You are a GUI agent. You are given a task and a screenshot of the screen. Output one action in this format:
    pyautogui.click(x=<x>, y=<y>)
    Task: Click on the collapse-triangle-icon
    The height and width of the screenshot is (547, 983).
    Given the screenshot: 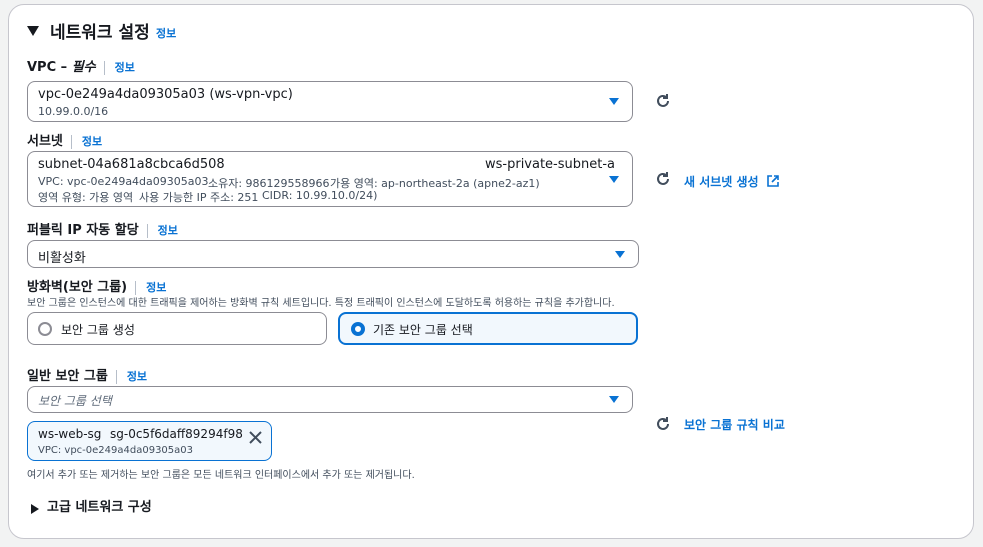 What is the action you would take?
    pyautogui.click(x=34, y=28)
    